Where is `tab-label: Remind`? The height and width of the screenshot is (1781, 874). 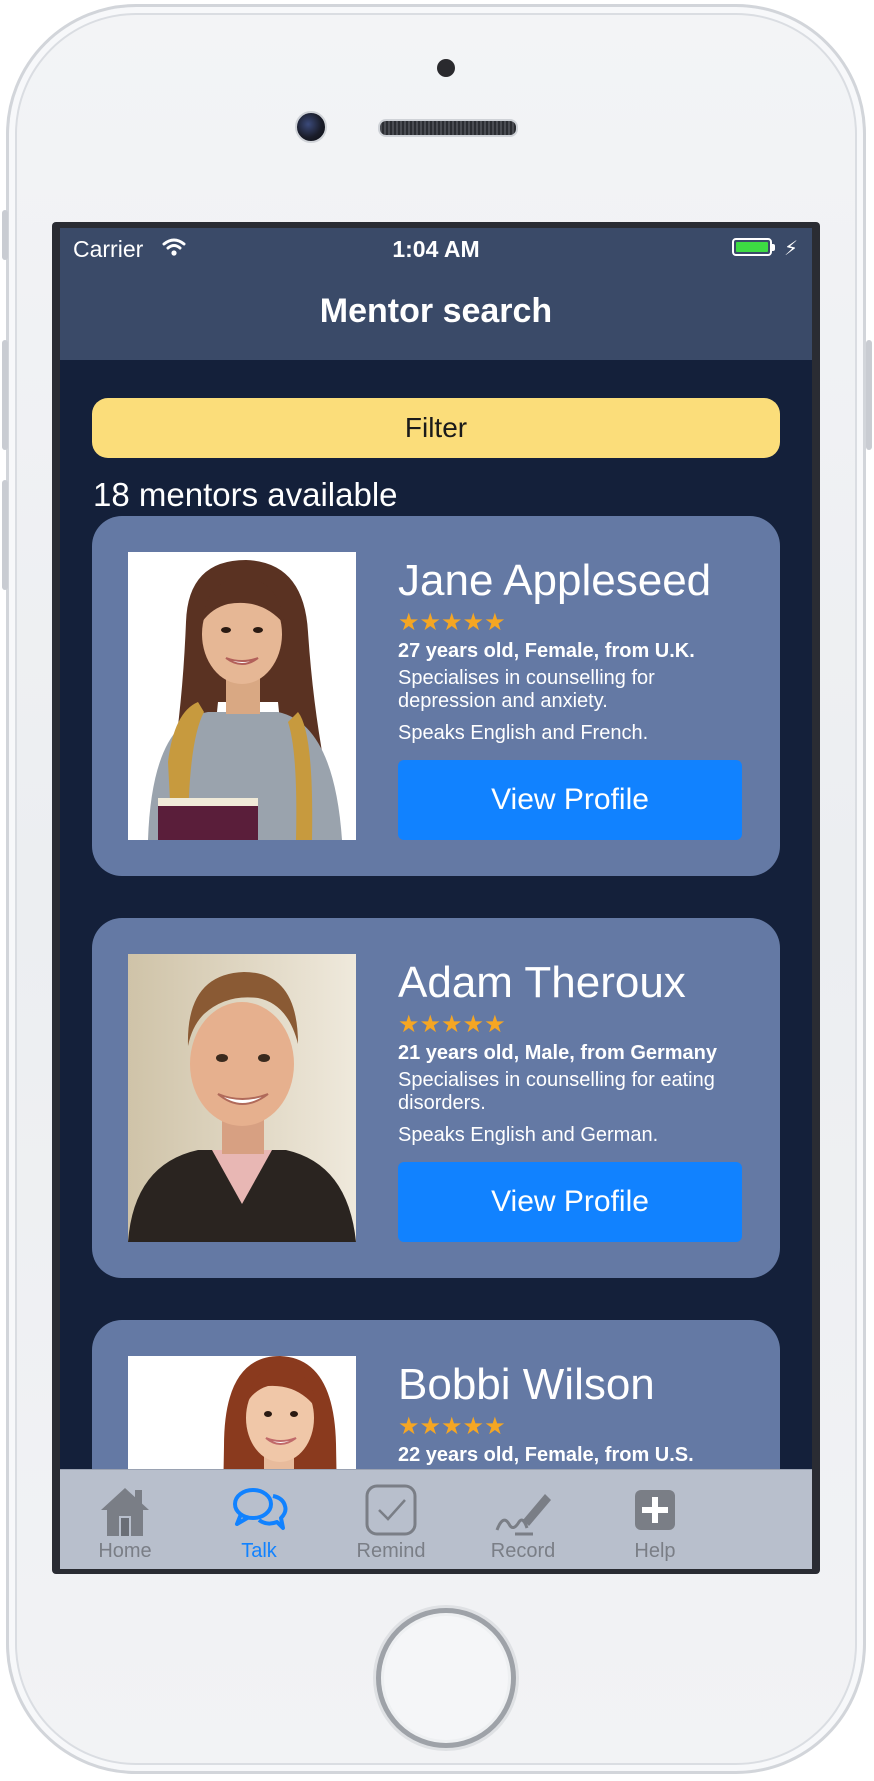 tab-label: Remind is located at coordinates (391, 1551).